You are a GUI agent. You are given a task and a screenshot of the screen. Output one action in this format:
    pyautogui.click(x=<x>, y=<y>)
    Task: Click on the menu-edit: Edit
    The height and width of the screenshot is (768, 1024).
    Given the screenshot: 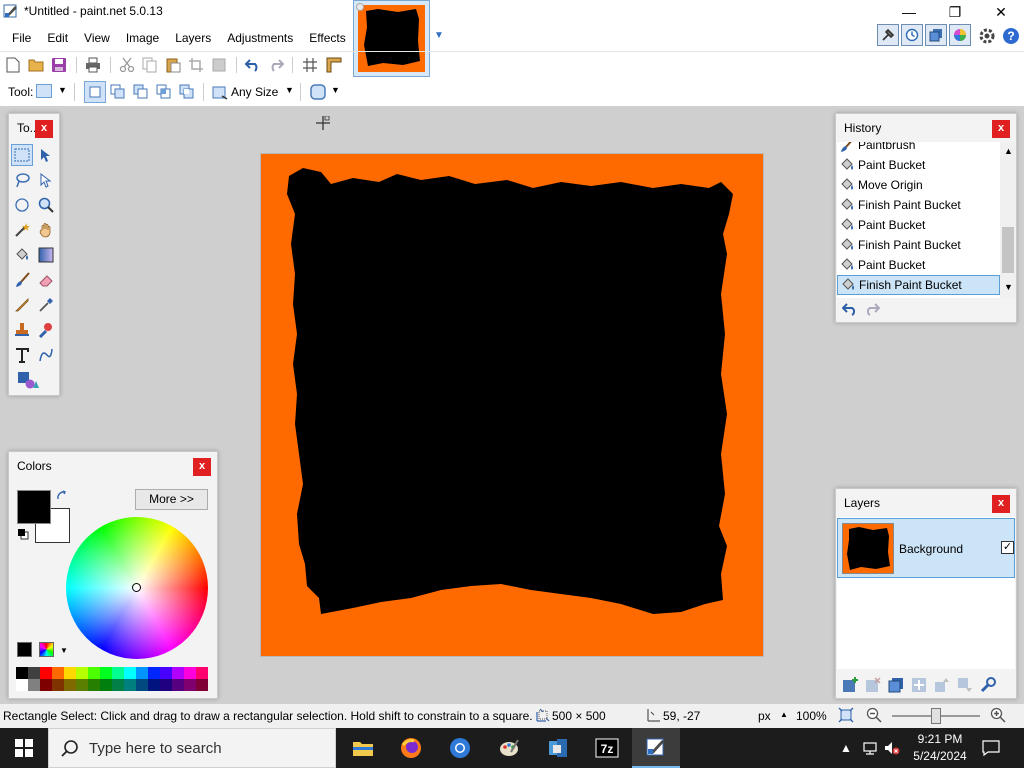 What is the action you would take?
    pyautogui.click(x=57, y=38)
    